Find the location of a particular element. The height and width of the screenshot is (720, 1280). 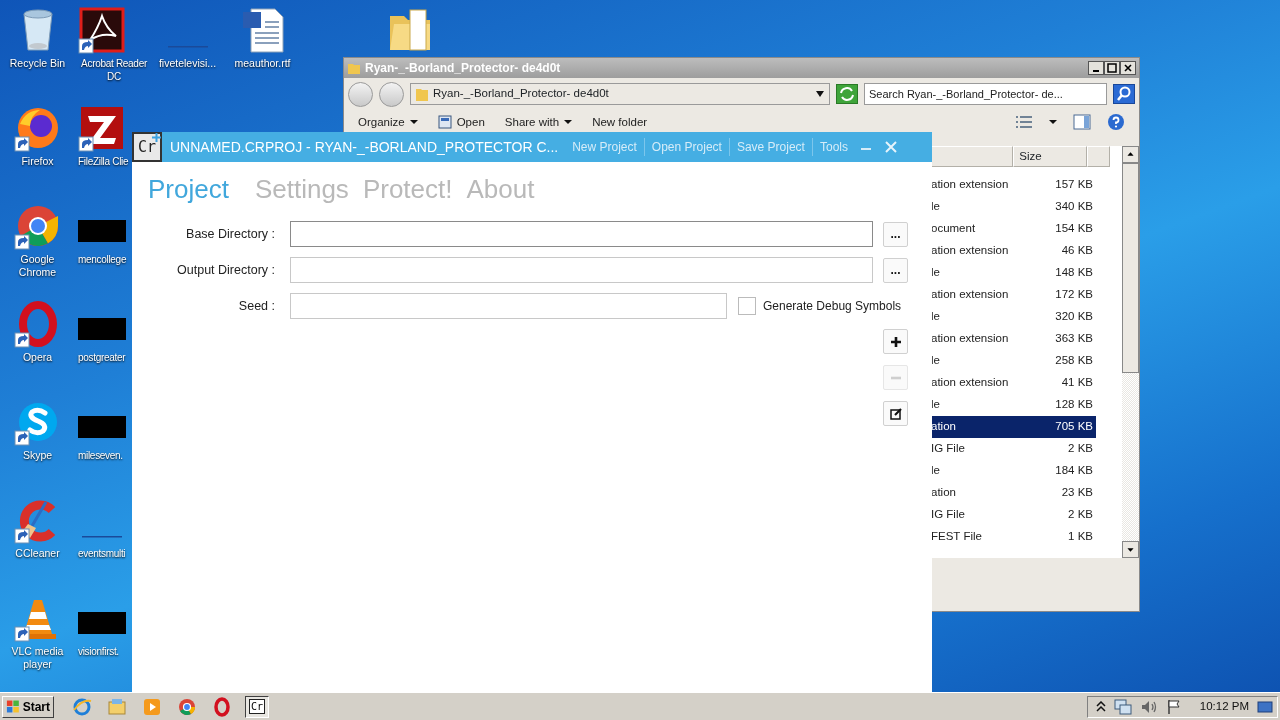

toolbar-button: New folder is located at coordinates (620, 122).